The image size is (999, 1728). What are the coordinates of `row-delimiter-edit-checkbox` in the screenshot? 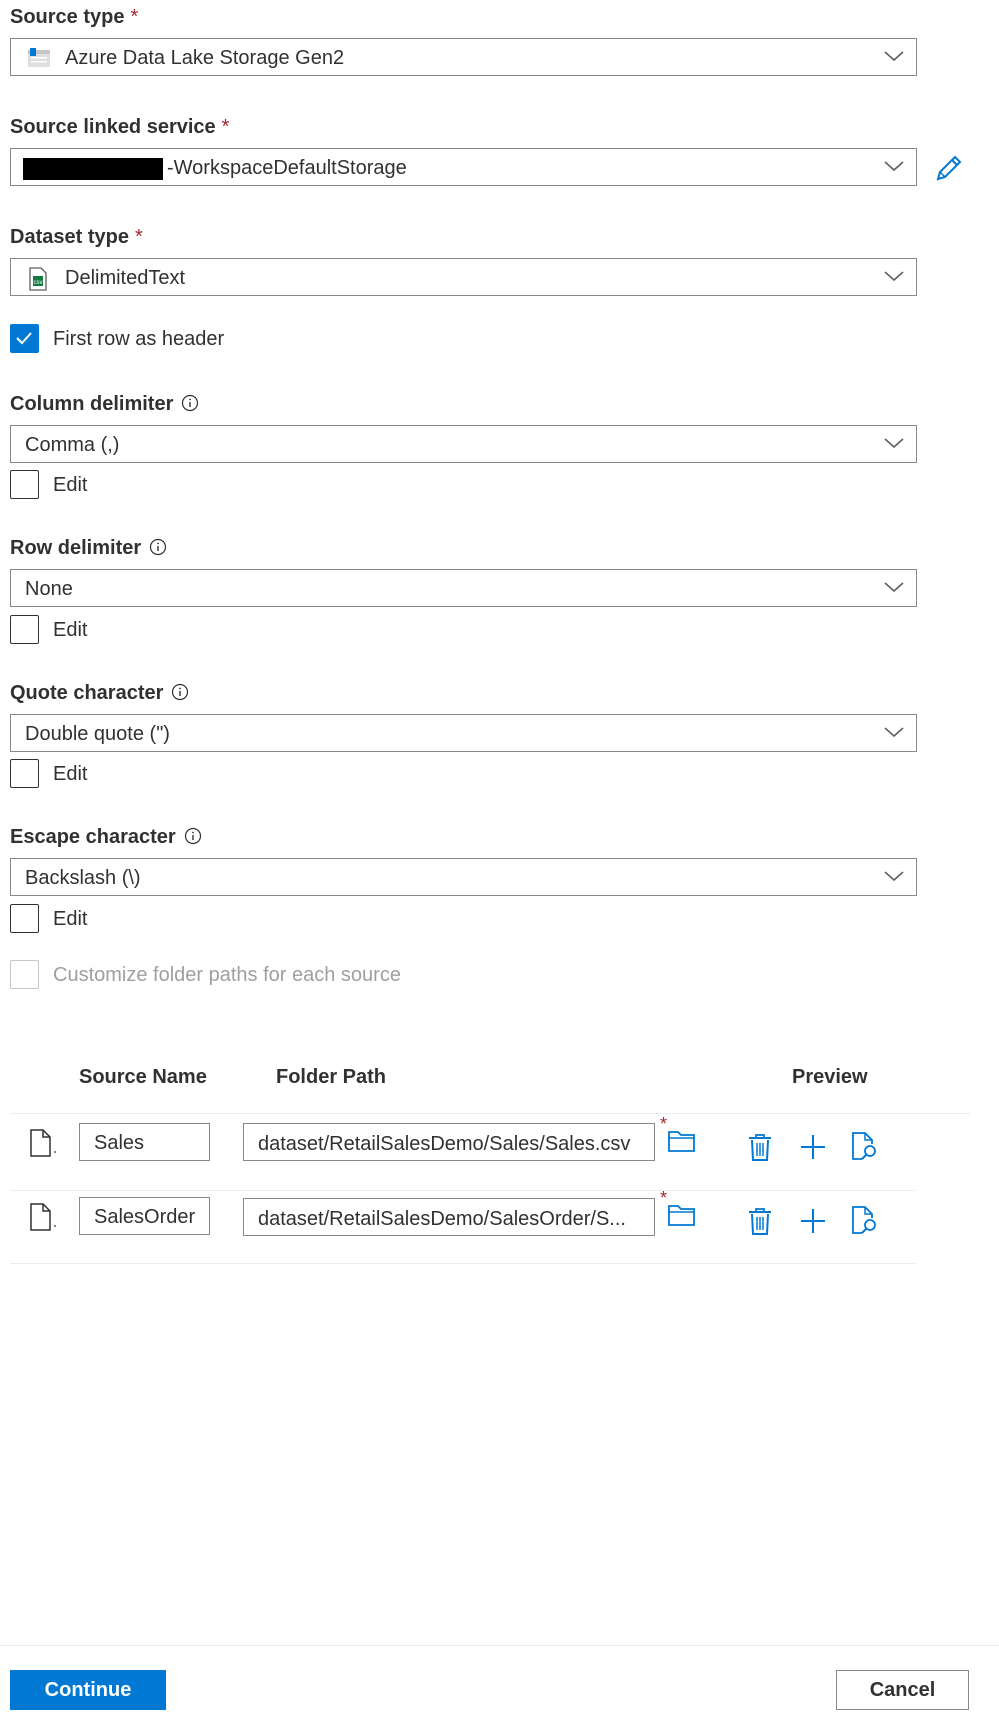 It's located at (24, 629).